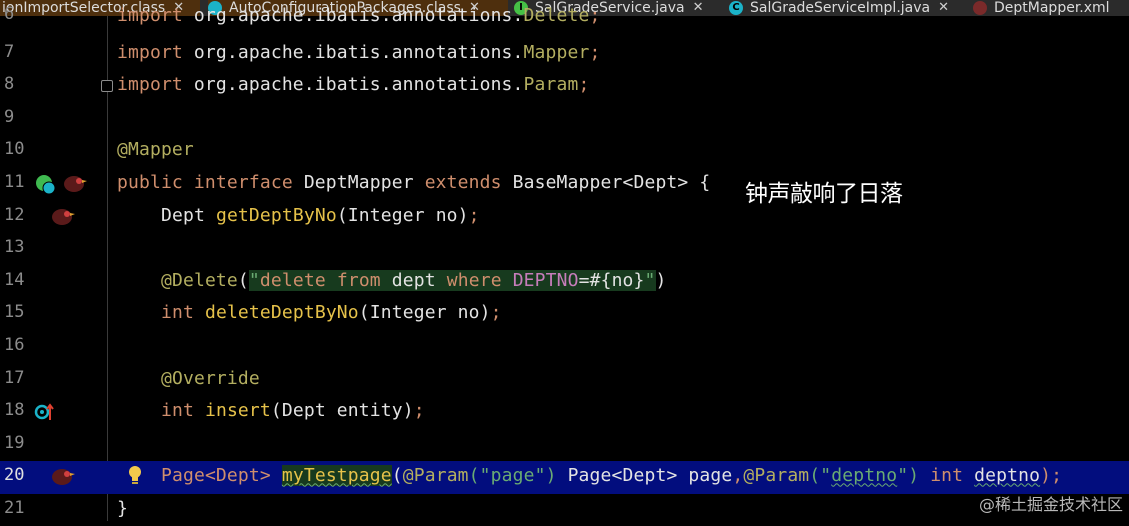 The image size is (1129, 526). Describe the element at coordinates (564, 347) in the screenshot. I see `code-line: 16` at that location.